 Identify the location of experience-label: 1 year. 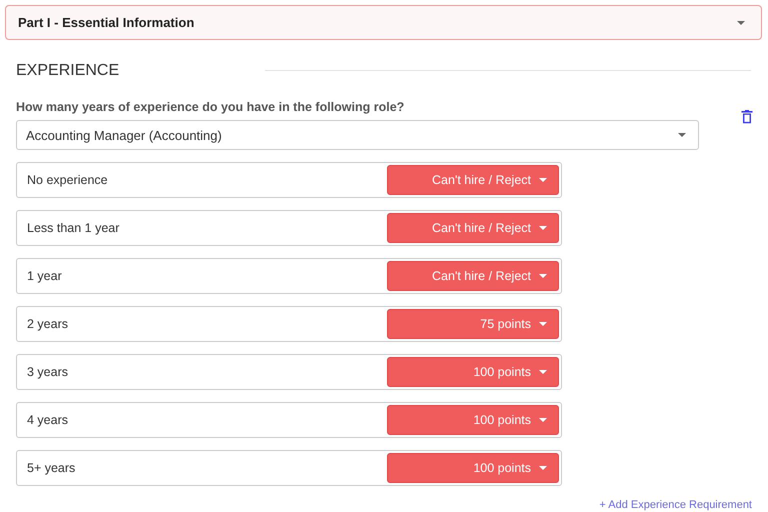
(44, 276).